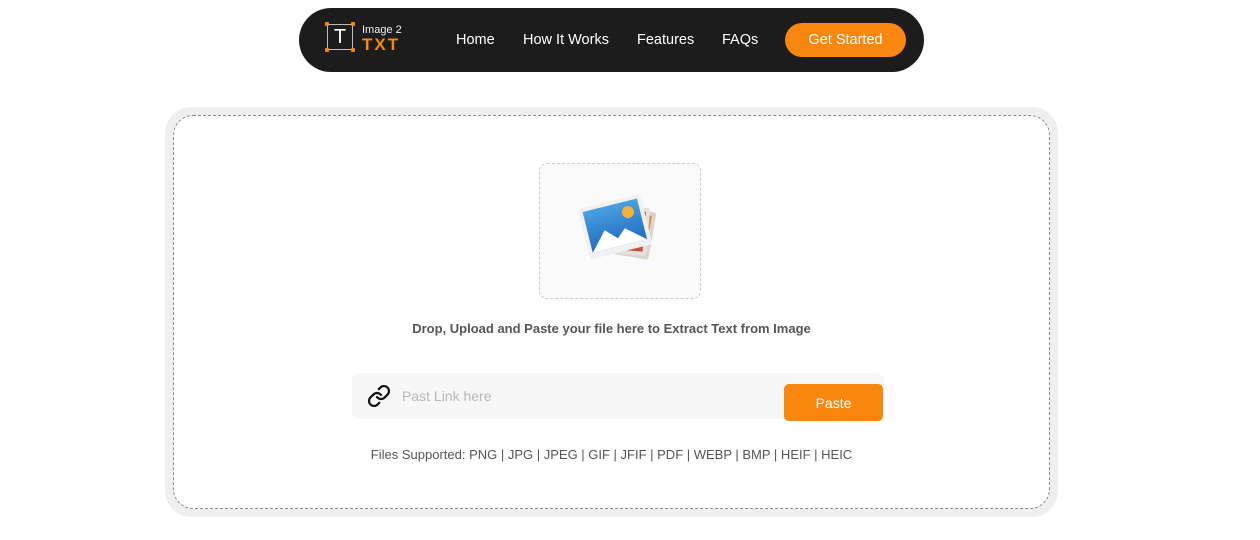 This screenshot has width=1260, height=540. Describe the element at coordinates (740, 40) in the screenshot. I see `nav-link-faqs: FAQs` at that location.